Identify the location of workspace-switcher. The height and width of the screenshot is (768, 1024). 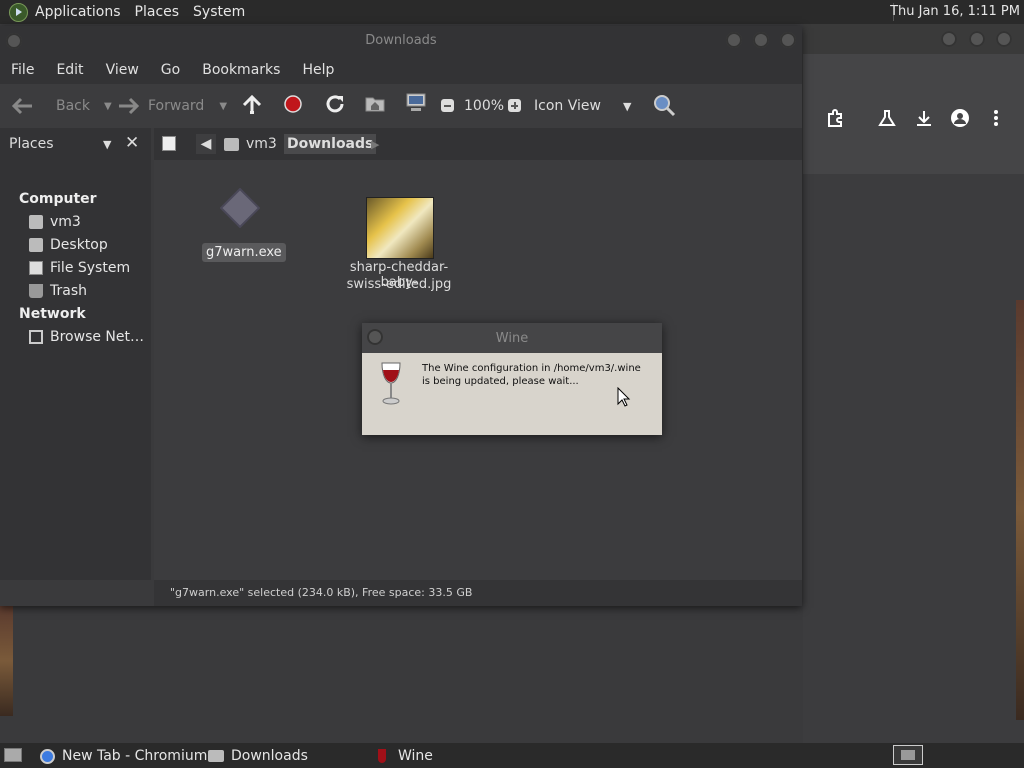
(908, 755).